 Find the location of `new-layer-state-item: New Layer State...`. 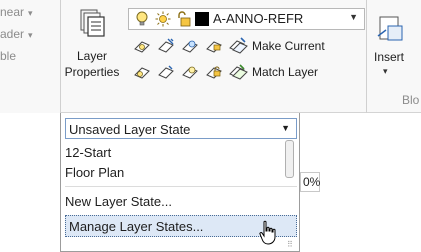

new-layer-state-item: New Layer State... is located at coordinates (118, 202).